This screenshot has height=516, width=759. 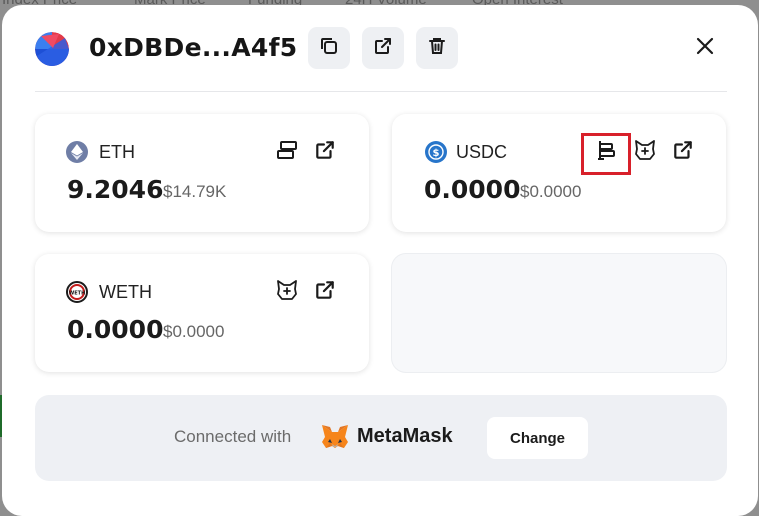 What do you see at coordinates (381, 91) in the screenshot?
I see `header-divider` at bounding box center [381, 91].